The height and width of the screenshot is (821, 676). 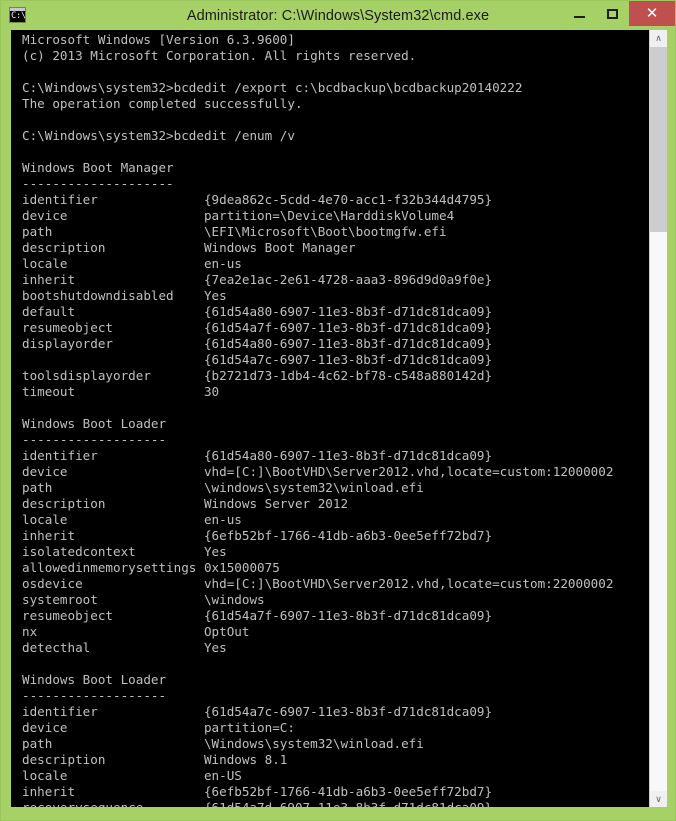 I want to click on cmd-icon-prompt-glyph: C:\, so click(x=18, y=16).